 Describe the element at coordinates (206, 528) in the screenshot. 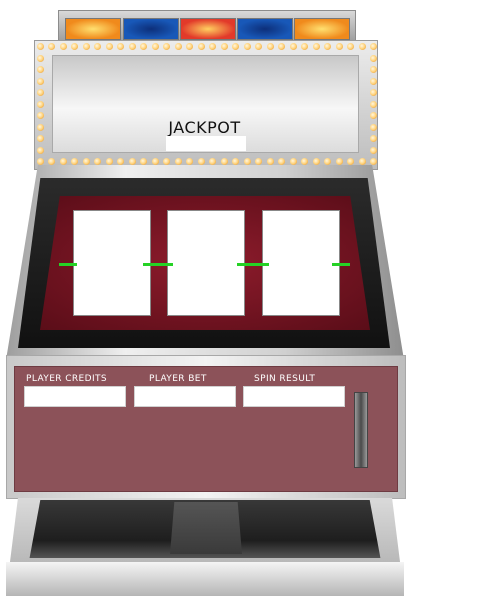

I see `coin-chute` at that location.